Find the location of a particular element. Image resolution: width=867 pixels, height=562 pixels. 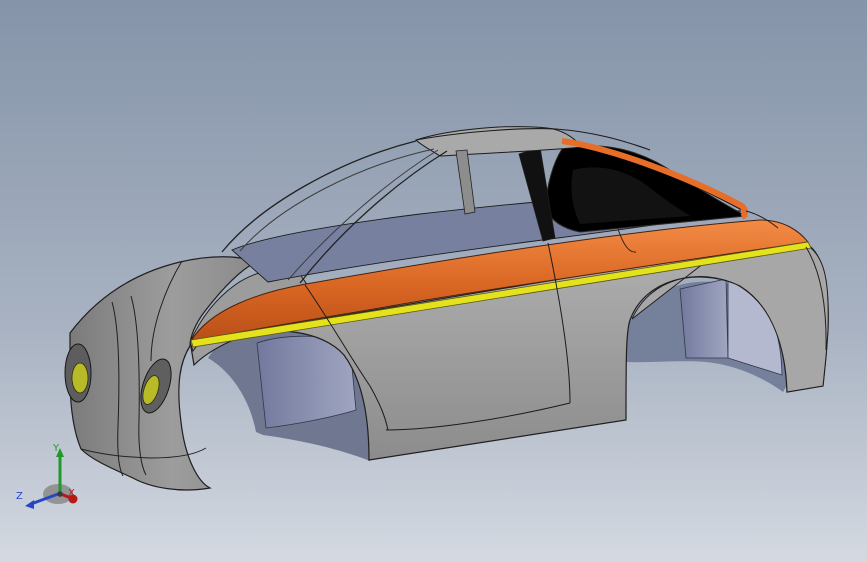

triad-x-label: X is located at coordinates (71, 493).